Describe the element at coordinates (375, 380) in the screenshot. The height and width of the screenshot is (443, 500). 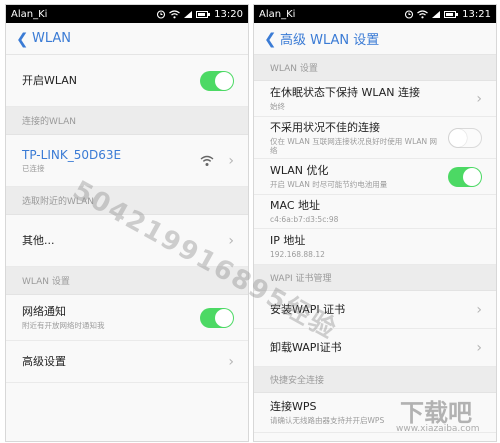
I see `section-quick: 快捷安全连接` at that location.